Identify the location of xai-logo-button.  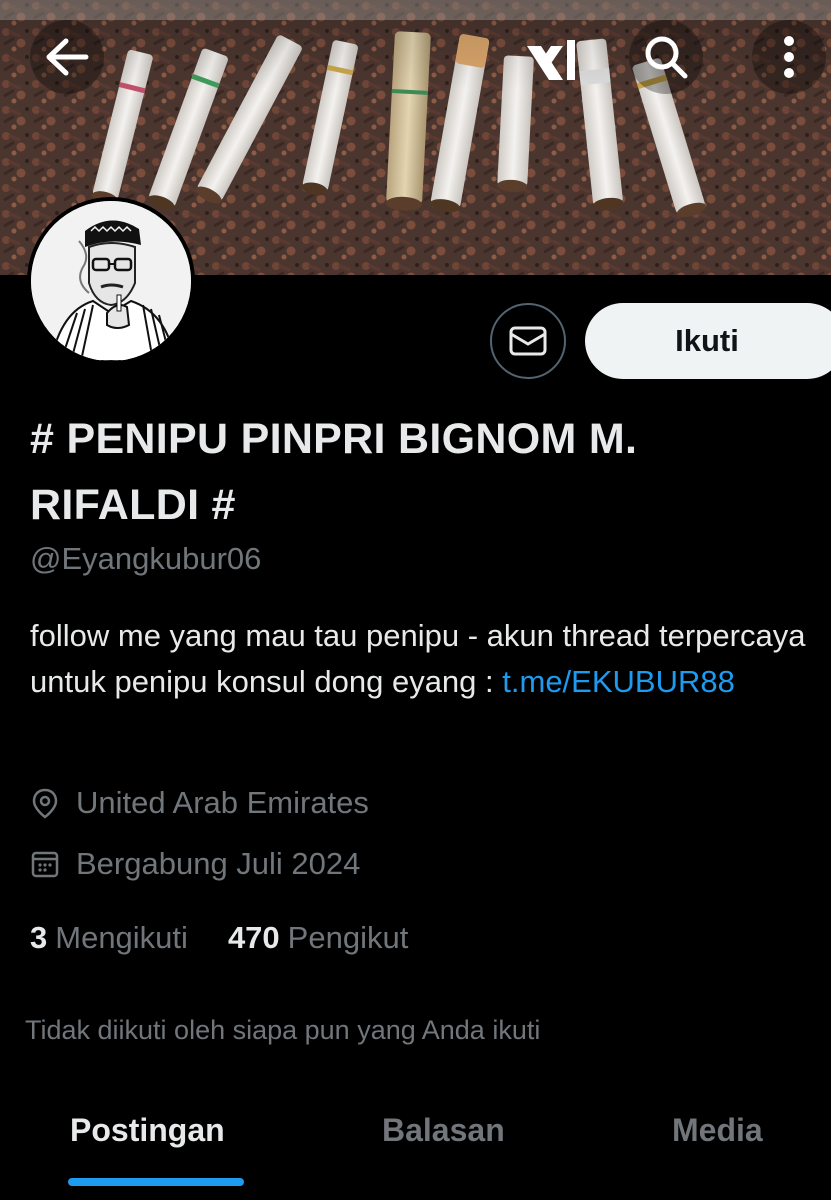
(553, 61).